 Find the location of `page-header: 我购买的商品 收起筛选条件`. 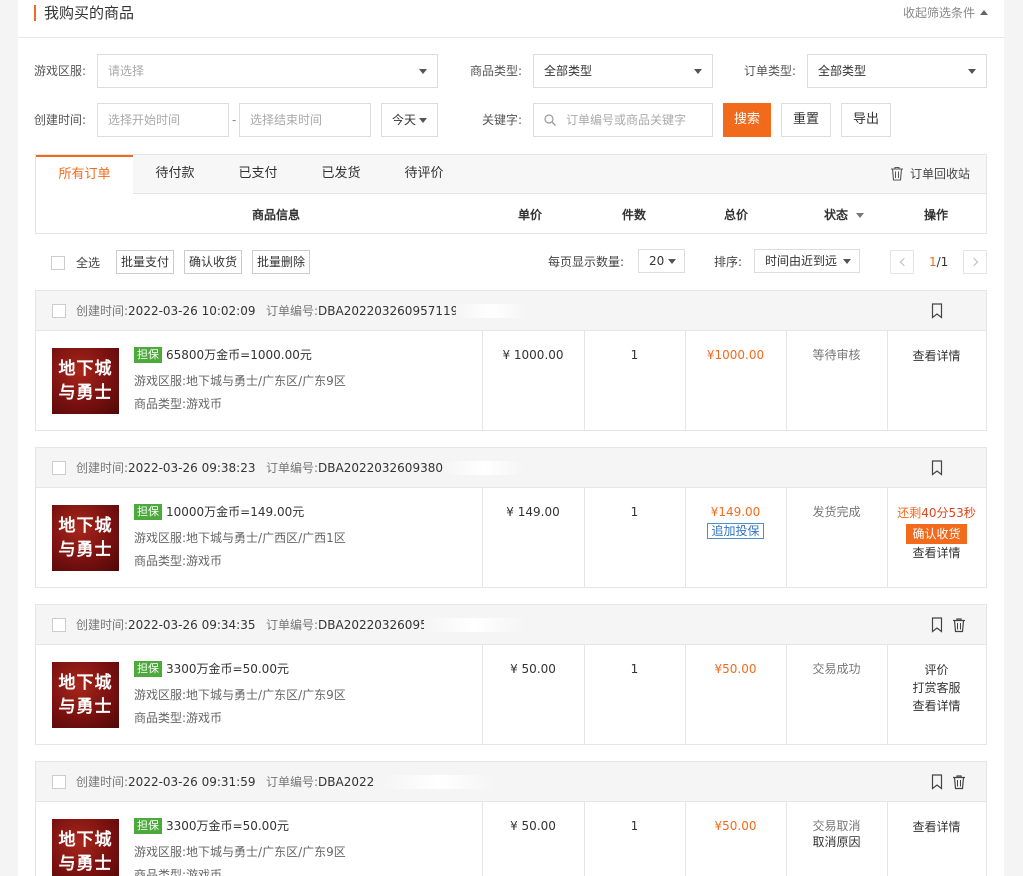

page-header: 我购买的商品 收起筛选条件 is located at coordinates (511, 19).